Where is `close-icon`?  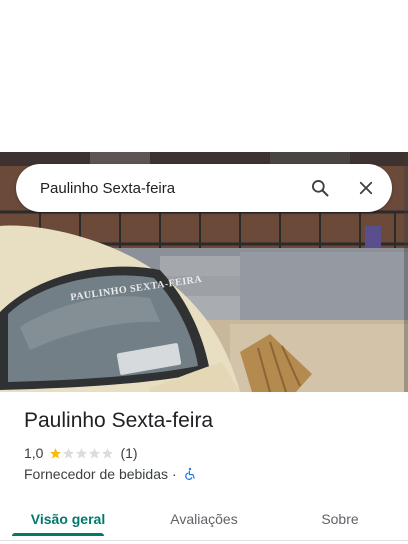
close-icon is located at coordinates (366, 188).